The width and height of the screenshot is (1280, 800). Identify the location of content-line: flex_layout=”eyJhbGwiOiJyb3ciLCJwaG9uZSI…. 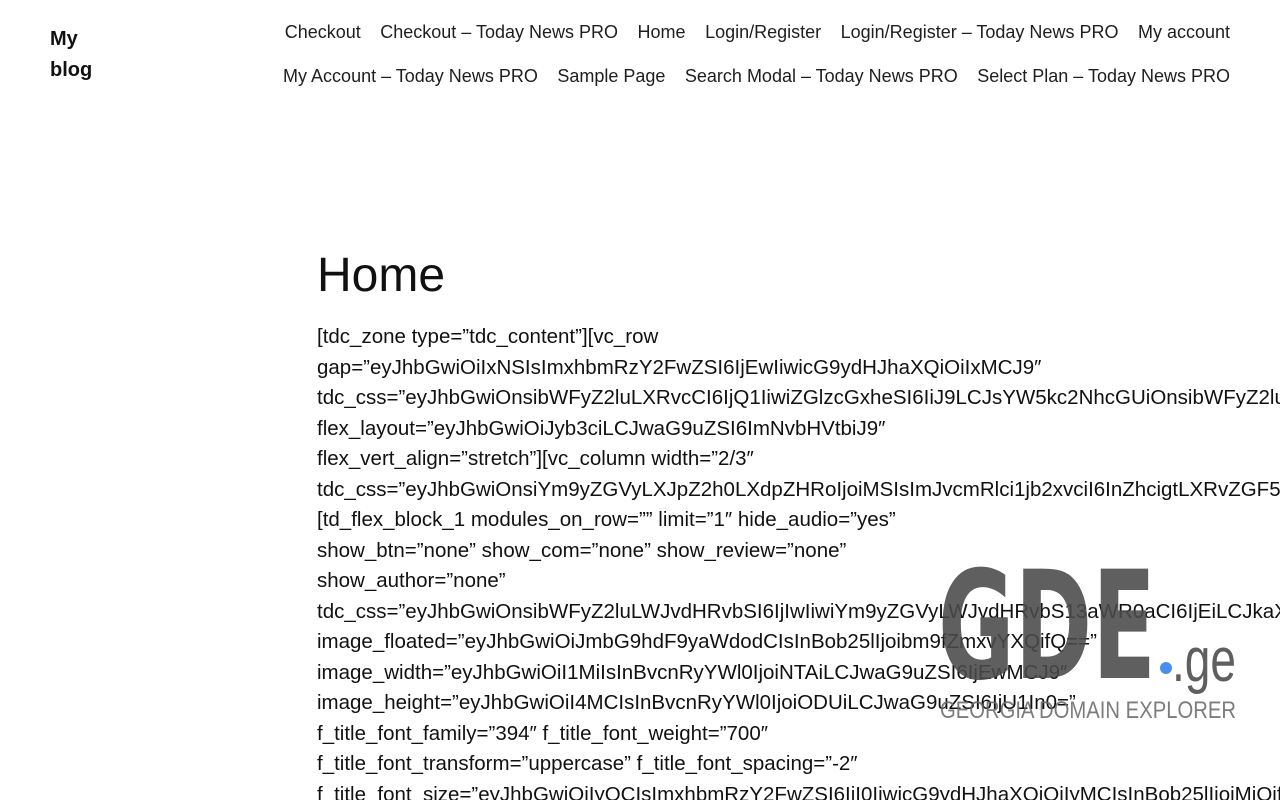
(601, 428).